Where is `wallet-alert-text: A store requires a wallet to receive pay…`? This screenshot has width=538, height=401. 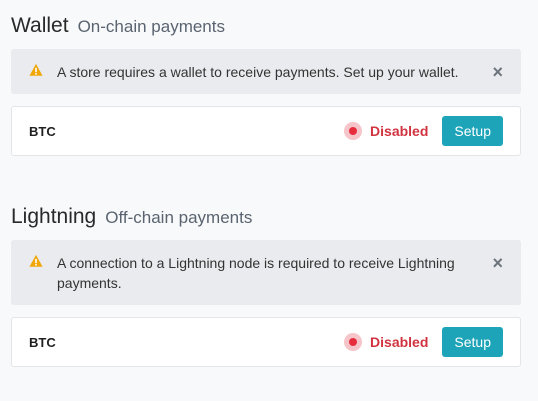 wallet-alert-text: A store requires a wallet to receive pay… is located at coordinates (258, 72).